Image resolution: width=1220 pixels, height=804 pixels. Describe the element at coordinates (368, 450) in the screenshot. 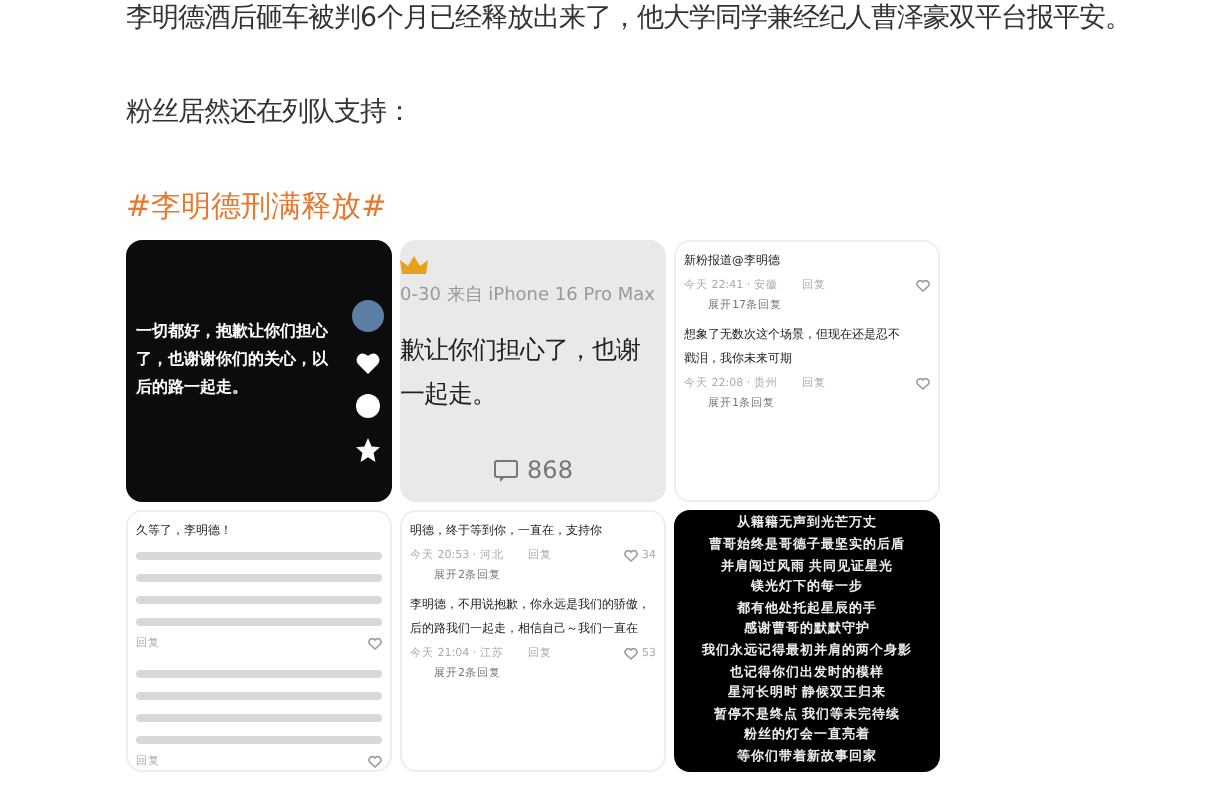

I see `star-icon` at that location.